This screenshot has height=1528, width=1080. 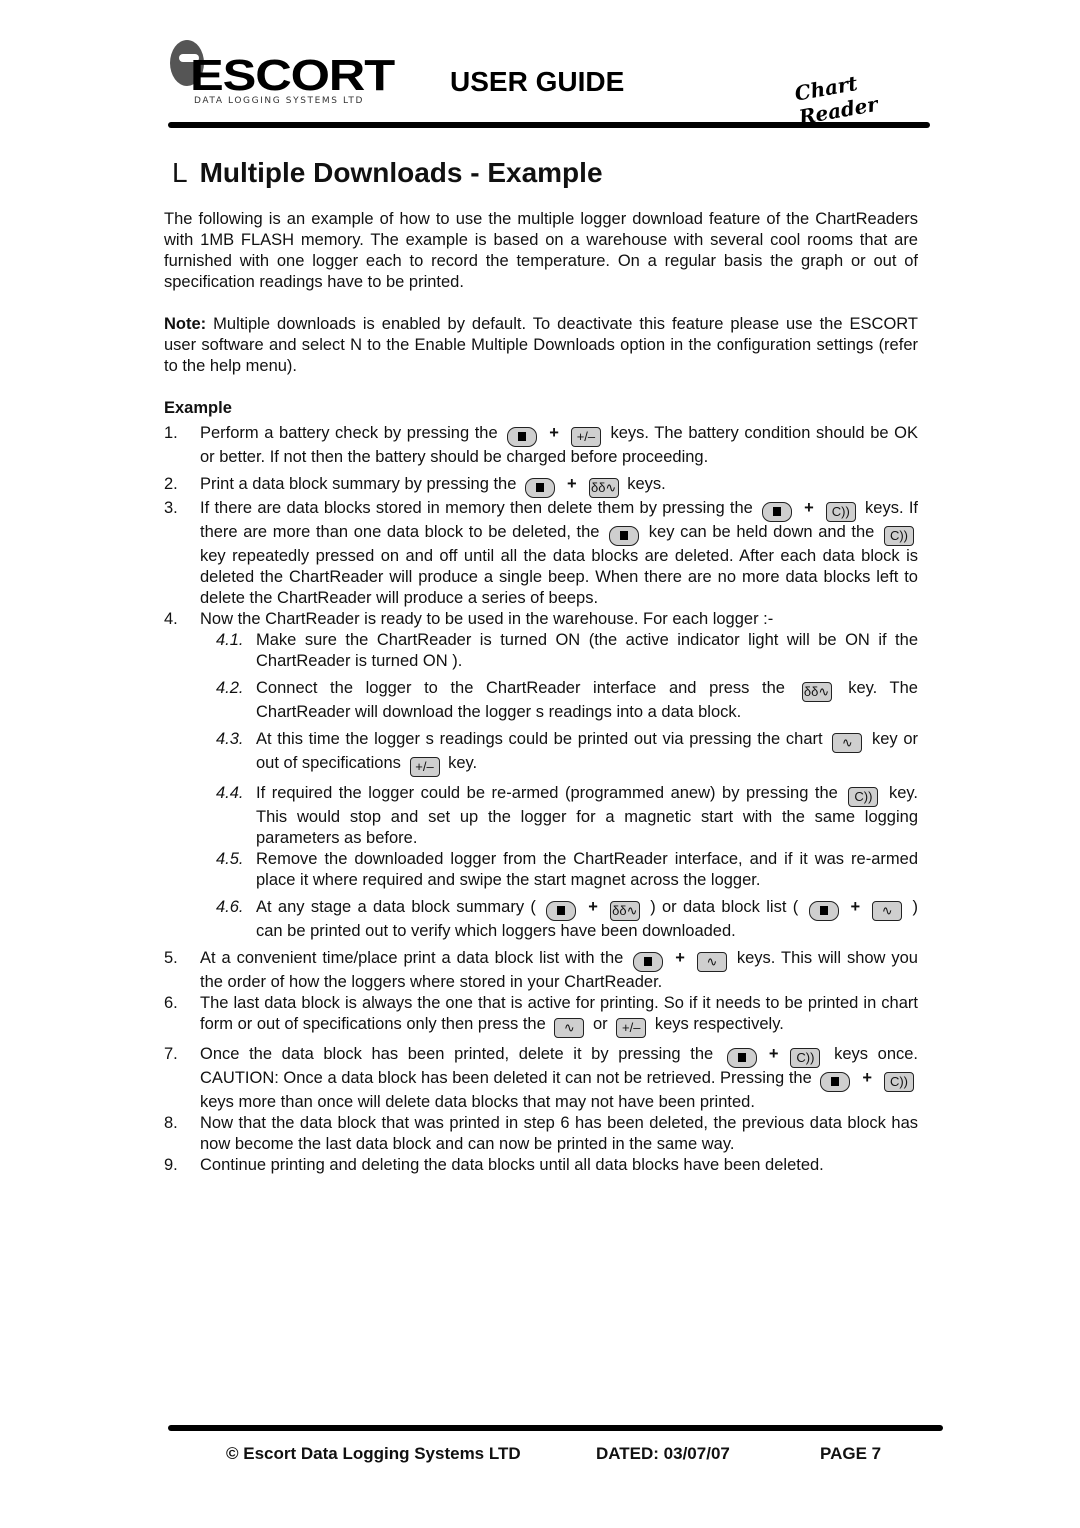 What do you see at coordinates (230, 907) in the screenshot?
I see `step-number: 4.6.` at bounding box center [230, 907].